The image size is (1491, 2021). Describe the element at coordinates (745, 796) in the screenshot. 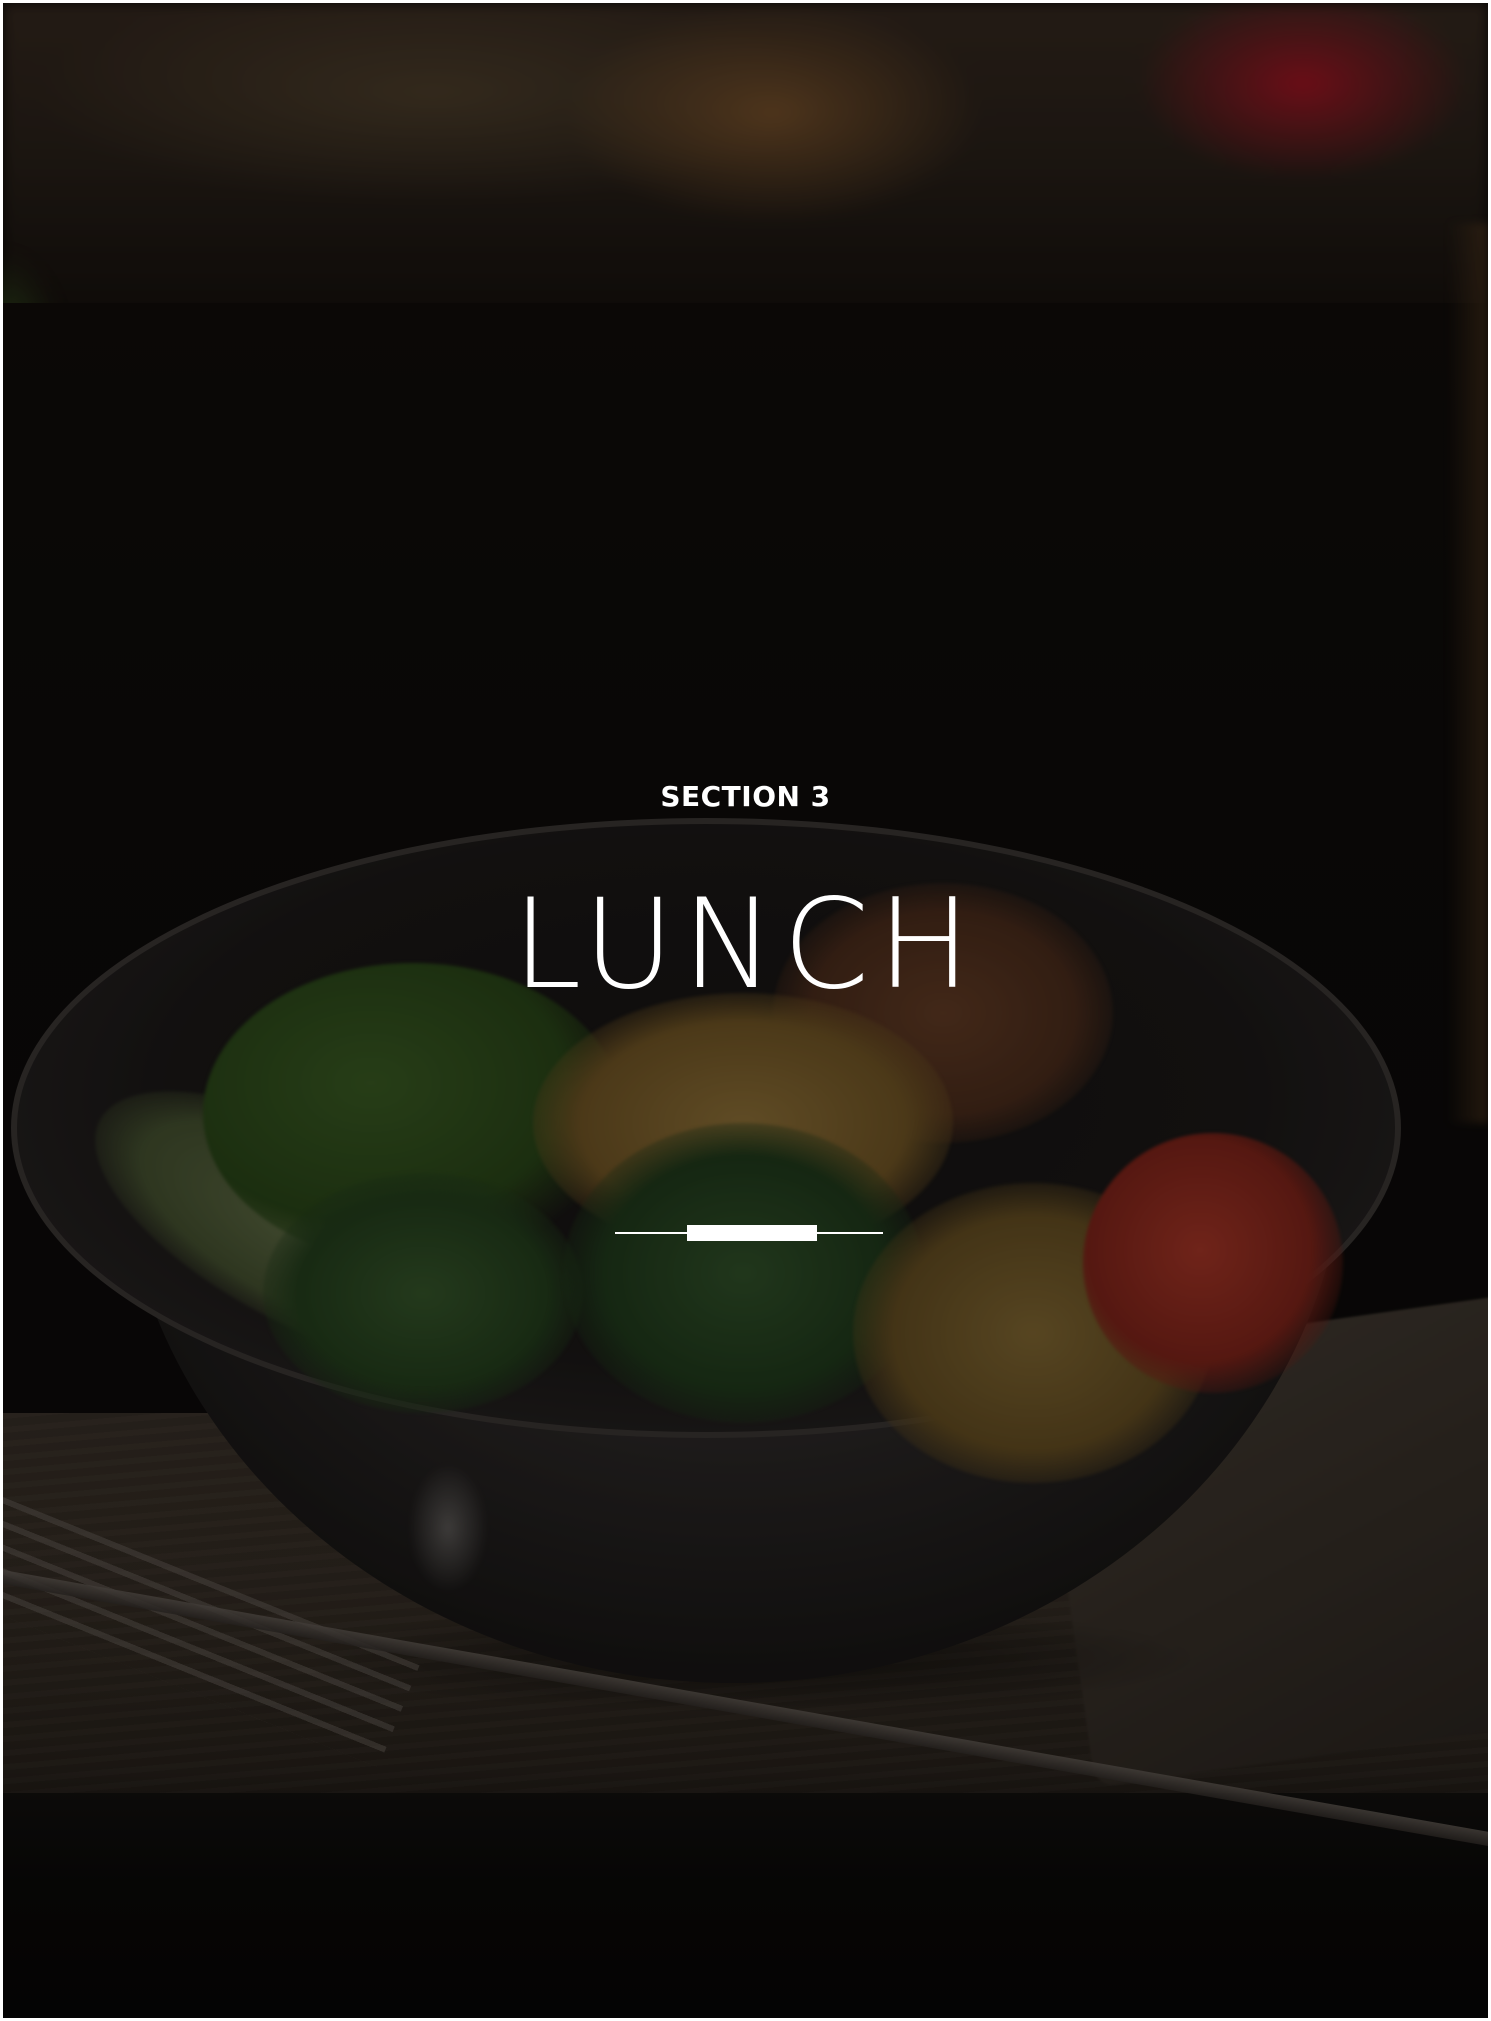

I see `section-number-label: SECTION 3` at that location.